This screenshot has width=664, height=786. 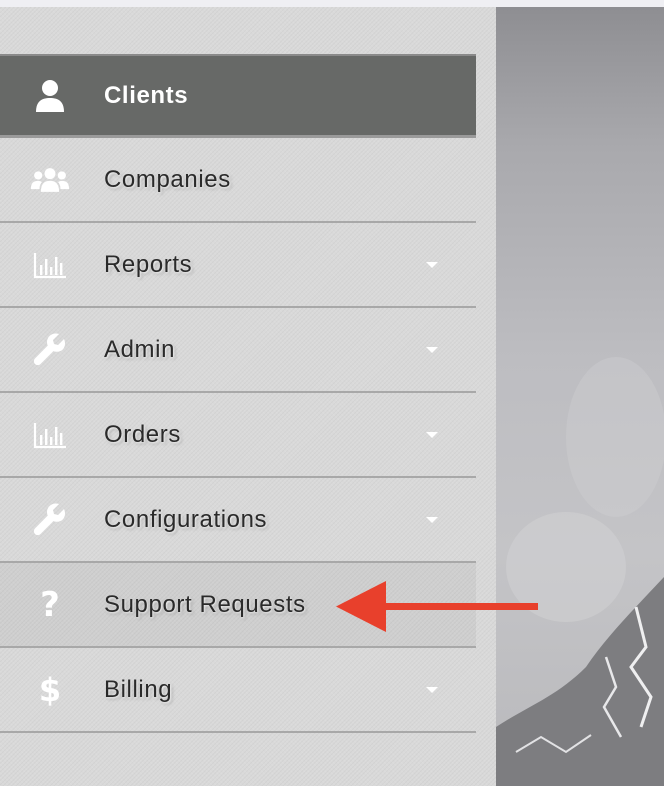 I want to click on sidebar-item-billing: $ Billing, so click(x=238, y=690).